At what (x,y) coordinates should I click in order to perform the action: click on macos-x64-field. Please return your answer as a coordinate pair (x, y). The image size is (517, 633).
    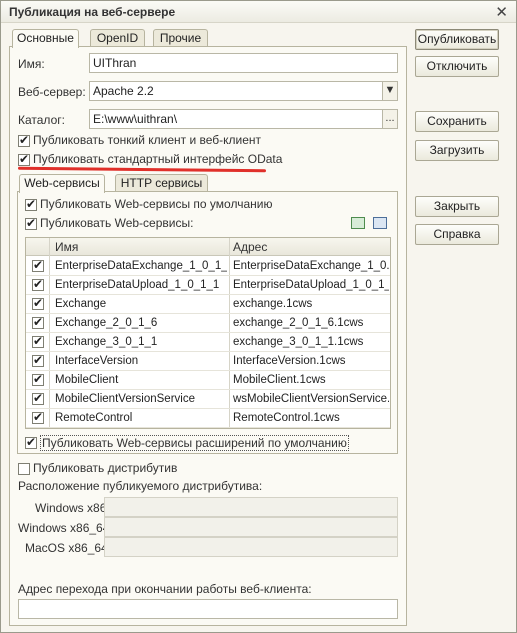
    Looking at the image, I should click on (251, 547).